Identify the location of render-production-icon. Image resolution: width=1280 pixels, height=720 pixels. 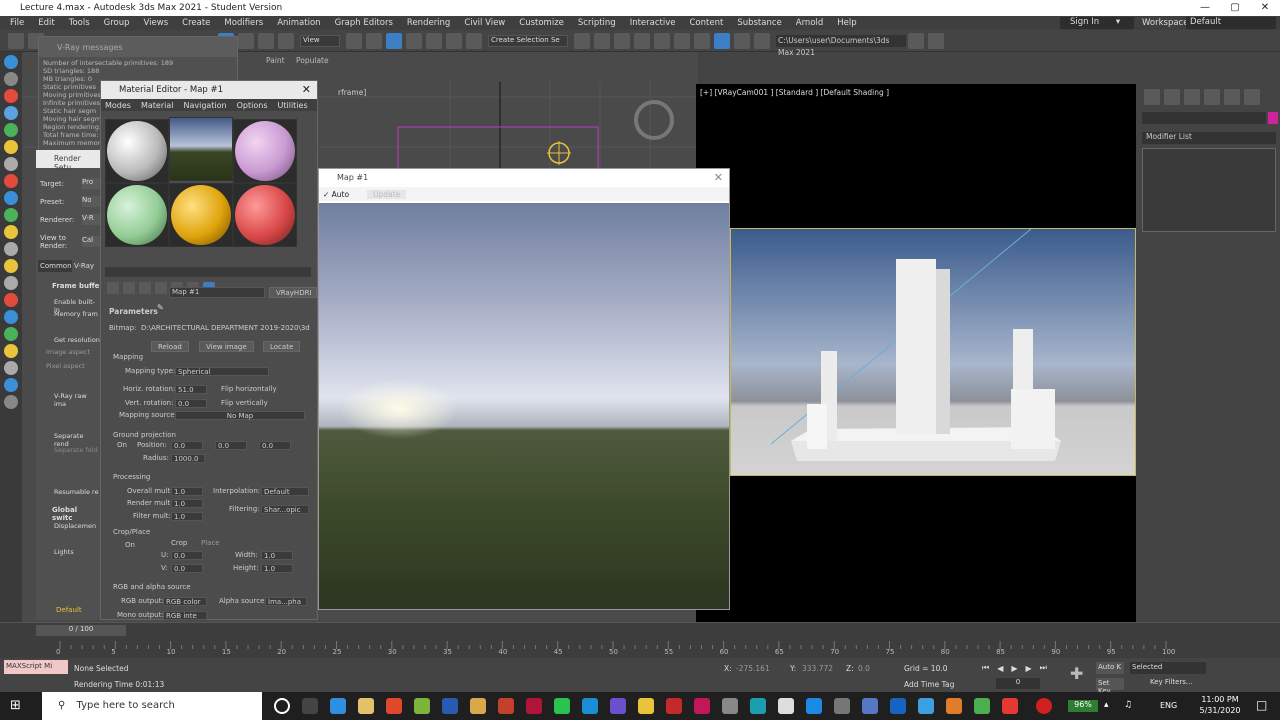
(762, 40).